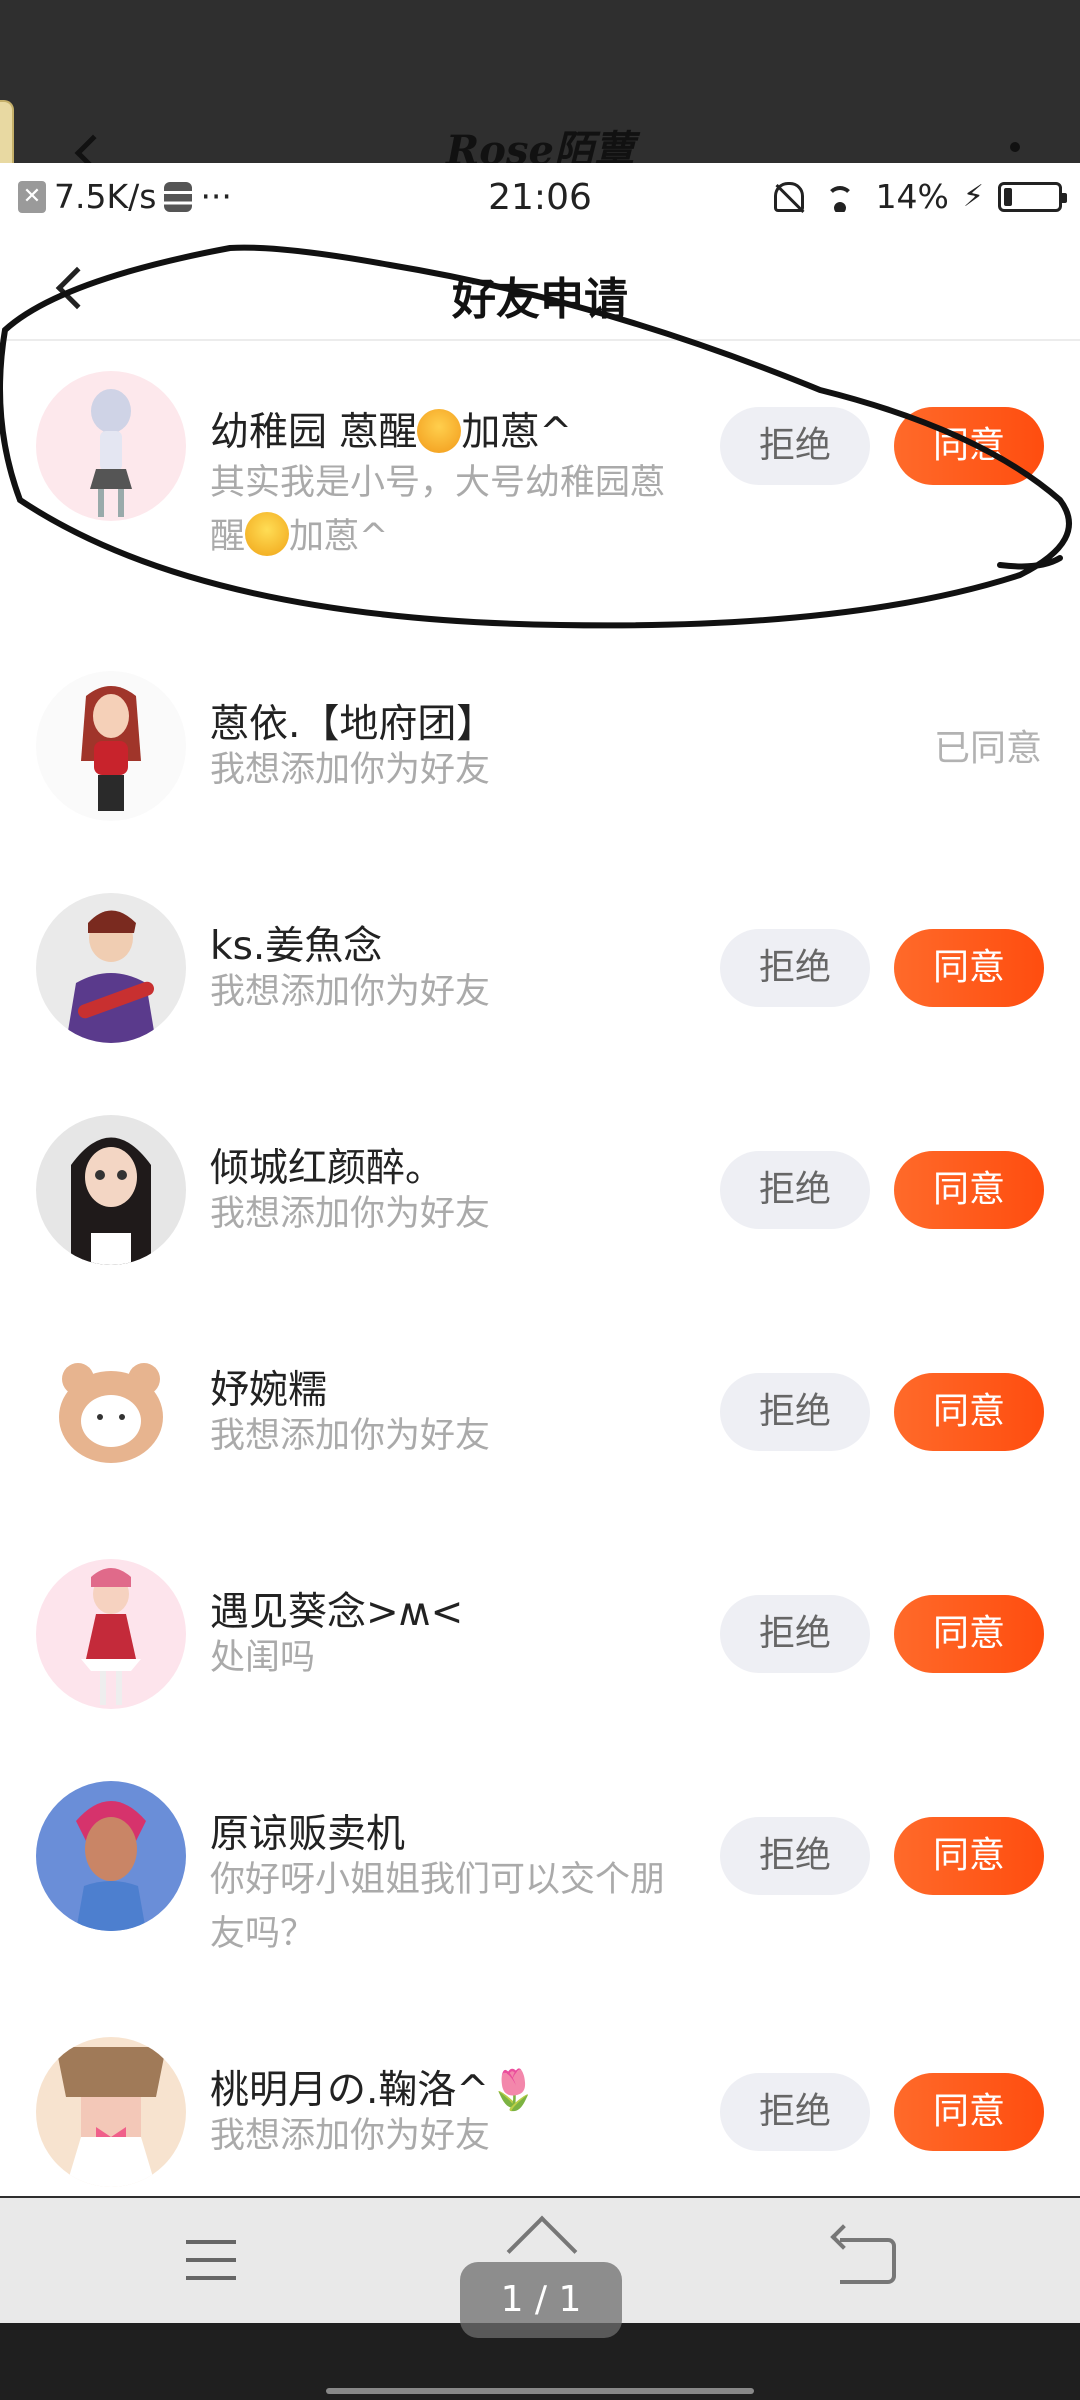 This screenshot has height=2400, width=1080. Describe the element at coordinates (540, 2391) in the screenshot. I see `gesture-bar` at that location.